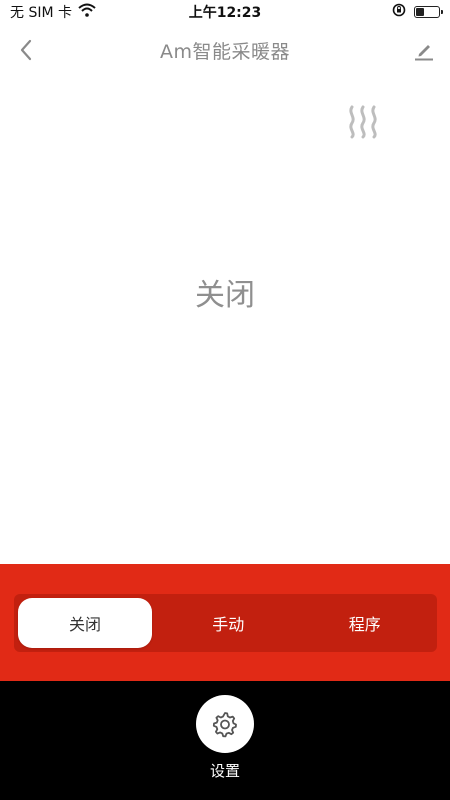  Describe the element at coordinates (424, 53) in the screenshot. I see `pencil-icon` at that location.